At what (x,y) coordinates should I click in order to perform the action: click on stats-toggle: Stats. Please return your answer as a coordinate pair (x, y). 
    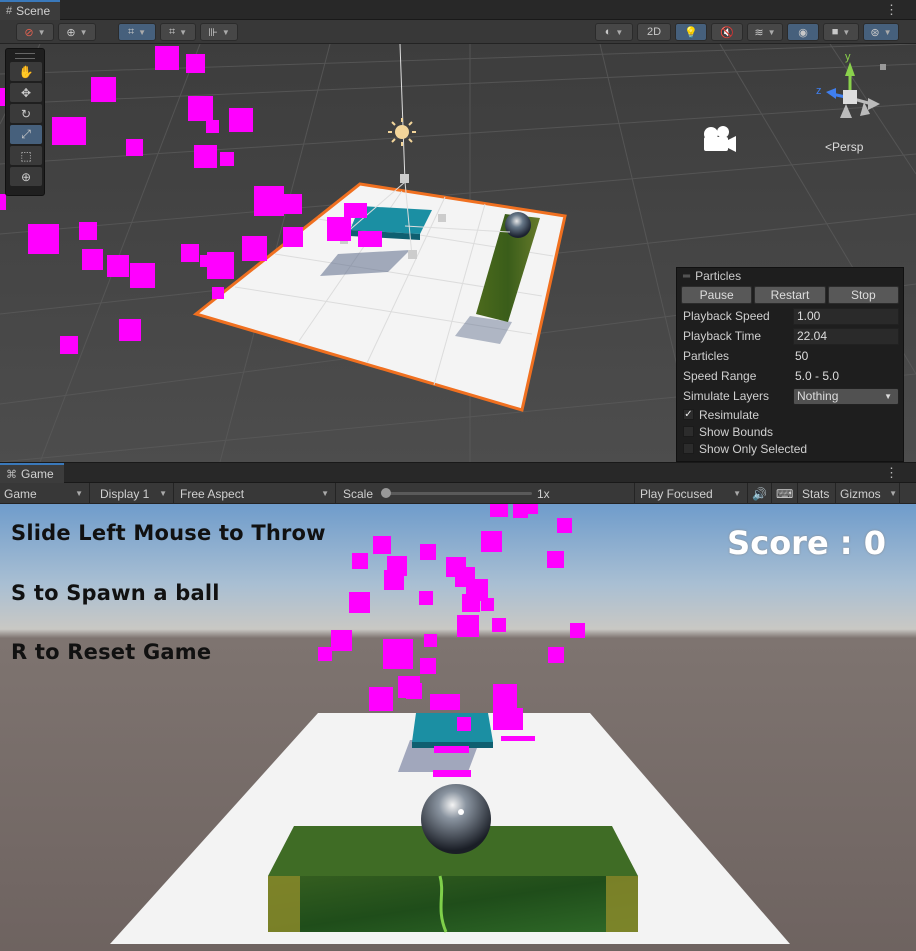
    Looking at the image, I should click on (817, 493).